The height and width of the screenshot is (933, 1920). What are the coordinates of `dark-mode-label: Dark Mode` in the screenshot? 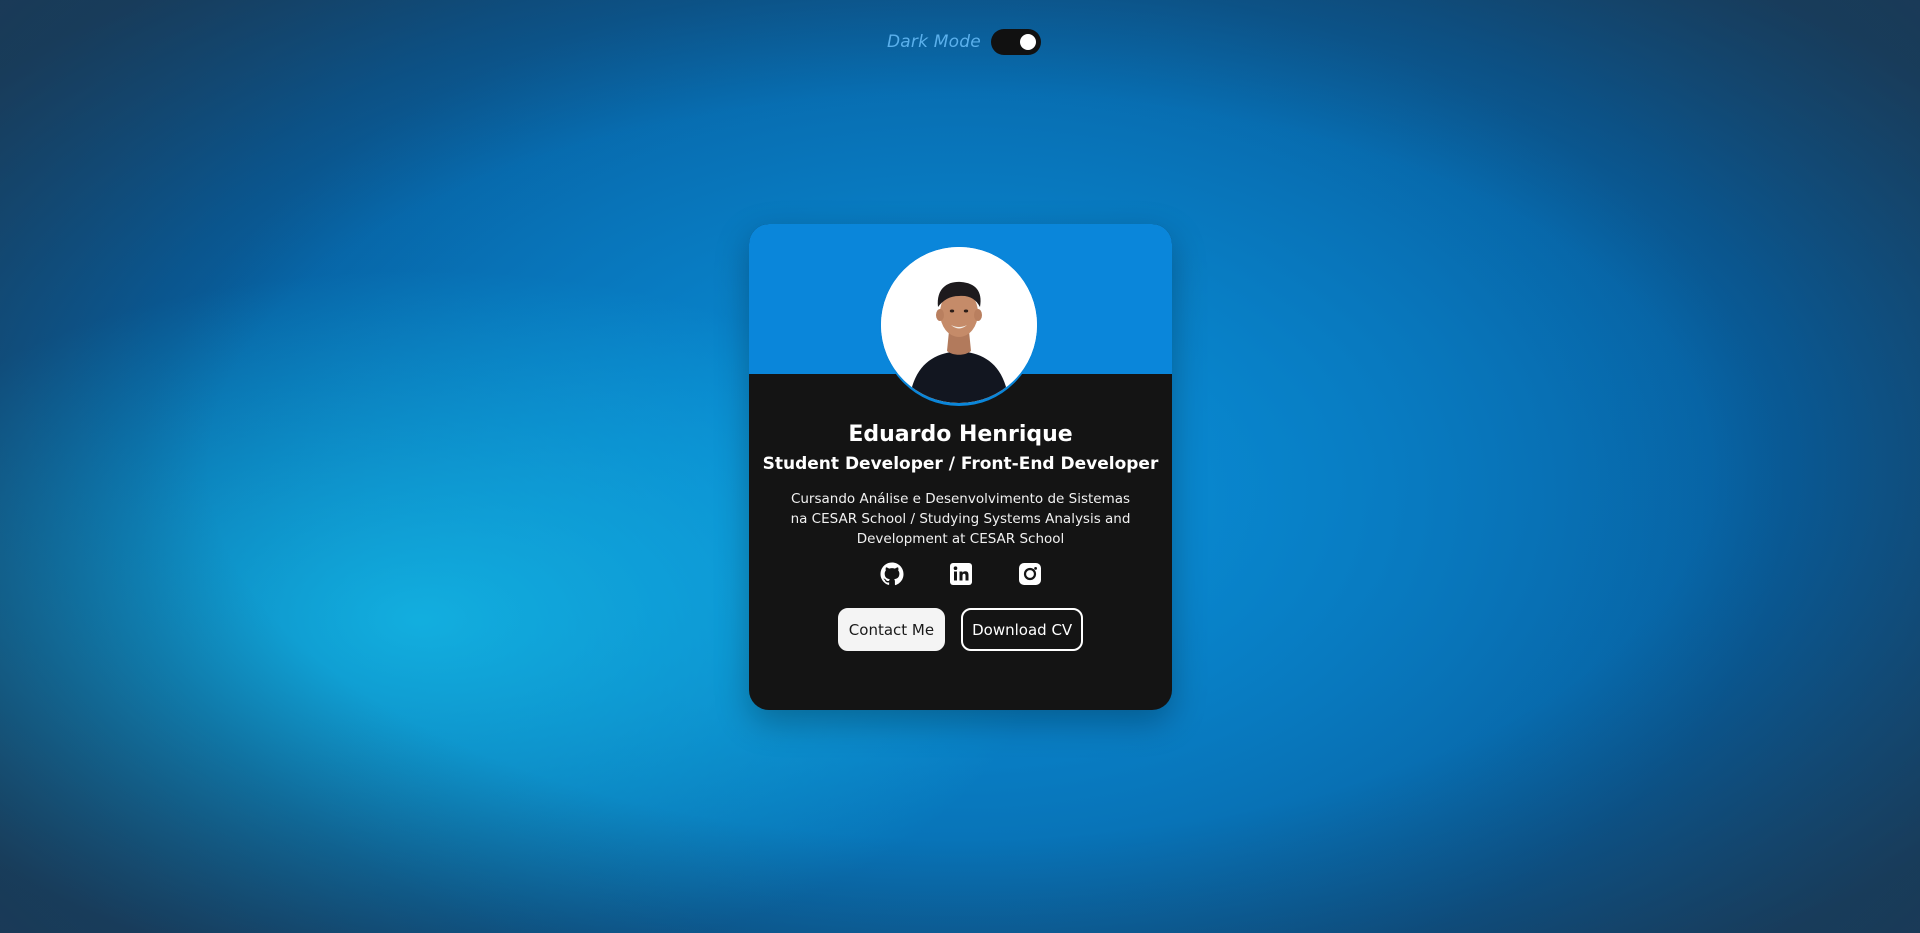 It's located at (934, 42).